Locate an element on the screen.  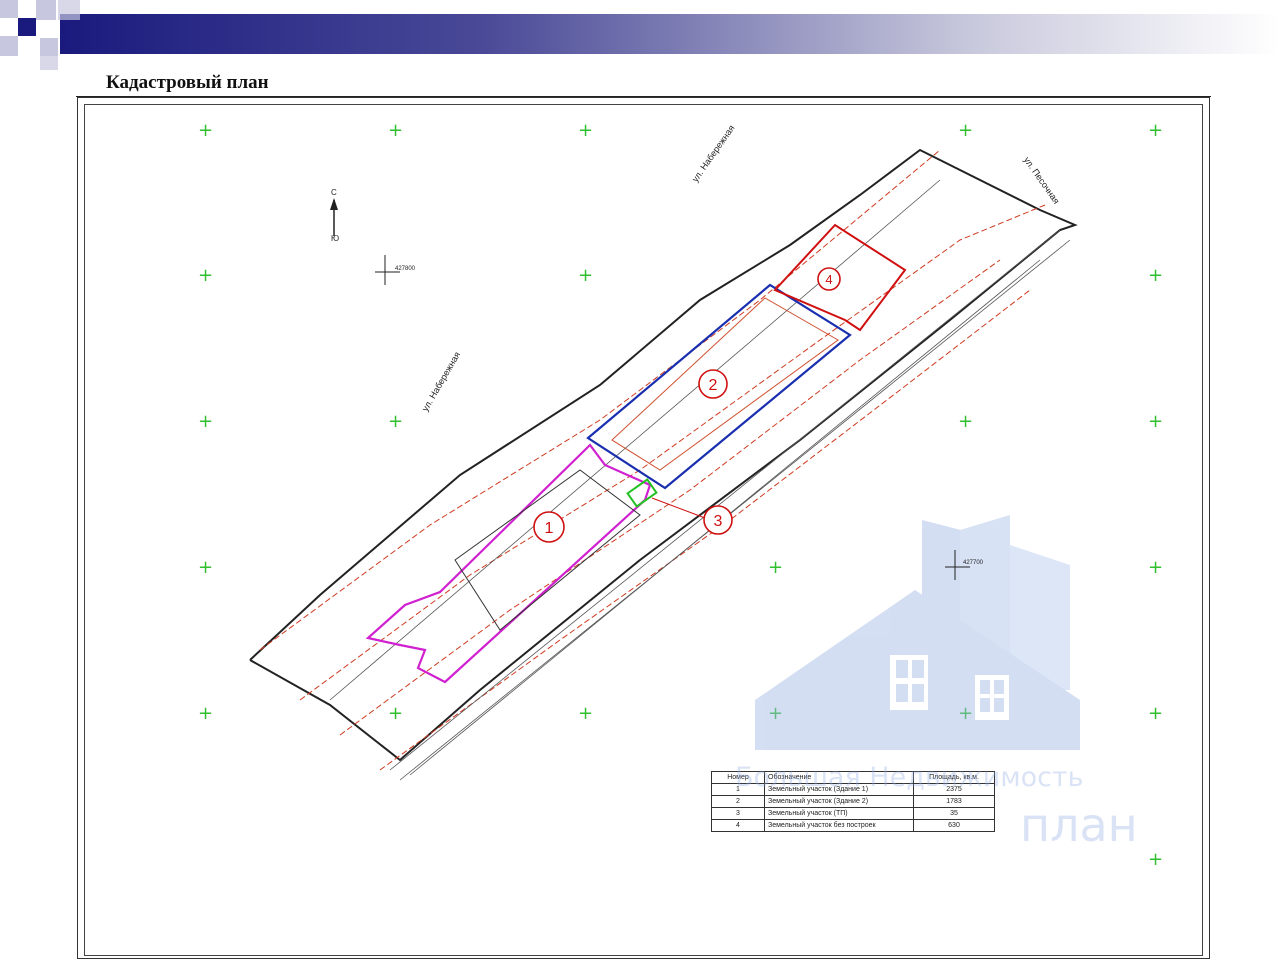
legend-area: 35 is located at coordinates (954, 813).